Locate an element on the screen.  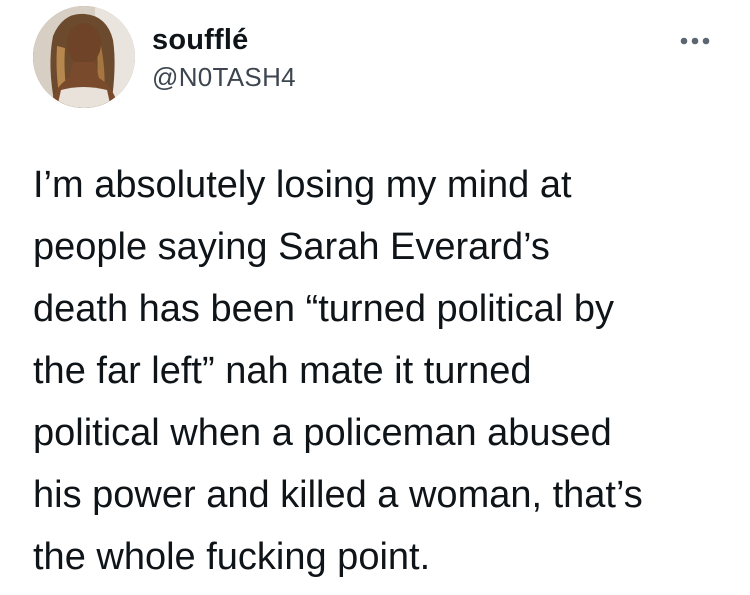
avatar is located at coordinates (84, 57).